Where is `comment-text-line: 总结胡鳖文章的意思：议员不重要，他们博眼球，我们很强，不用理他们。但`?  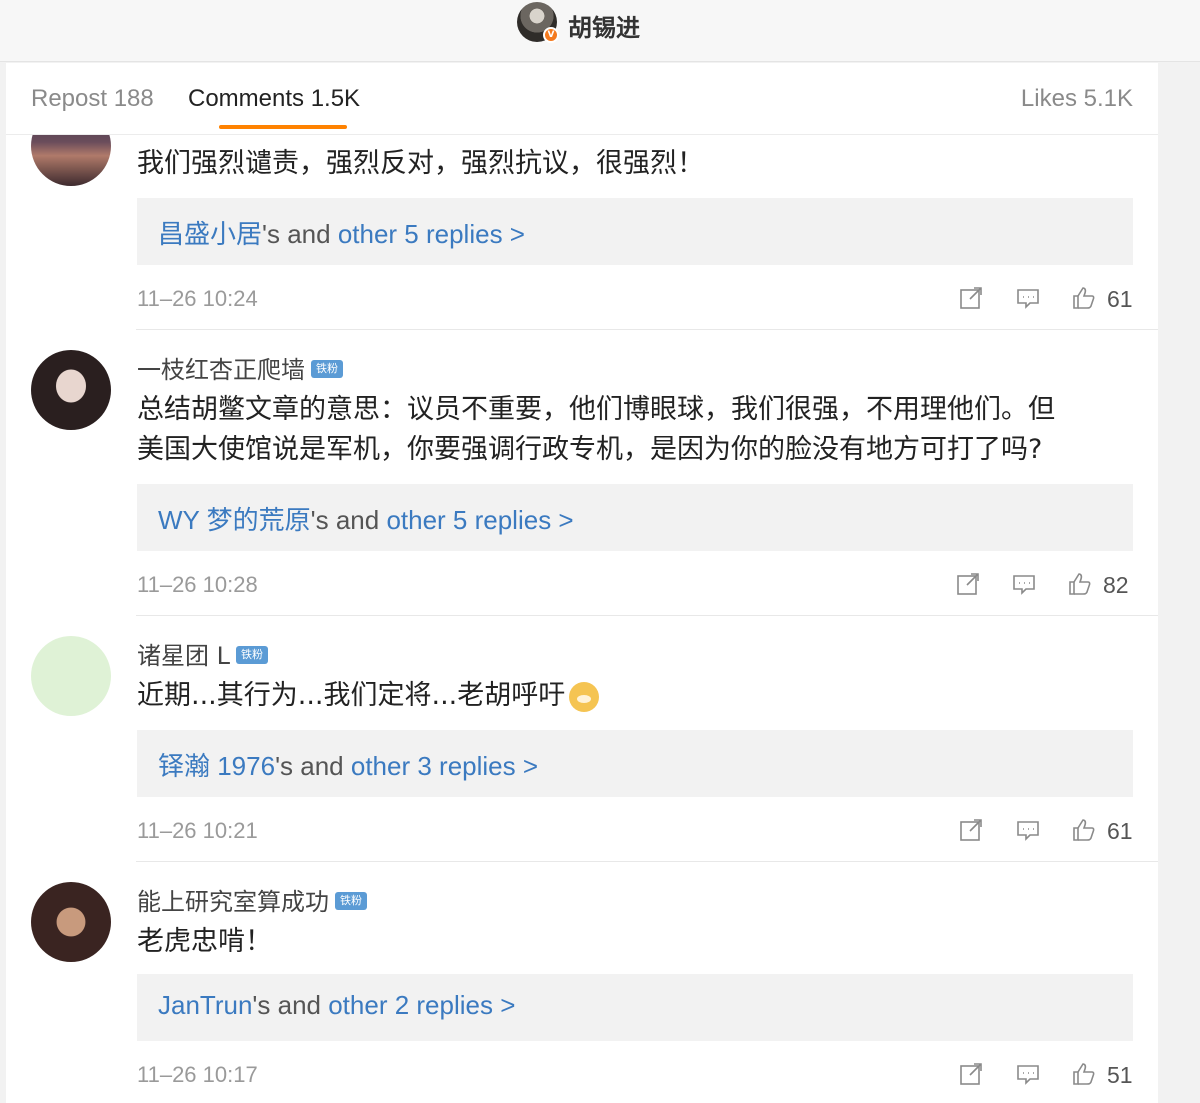
comment-text-line: 总结胡鳖文章的意思：议员不重要，他们博眼球，我们很强，不用理他们。但 is located at coordinates (596, 409).